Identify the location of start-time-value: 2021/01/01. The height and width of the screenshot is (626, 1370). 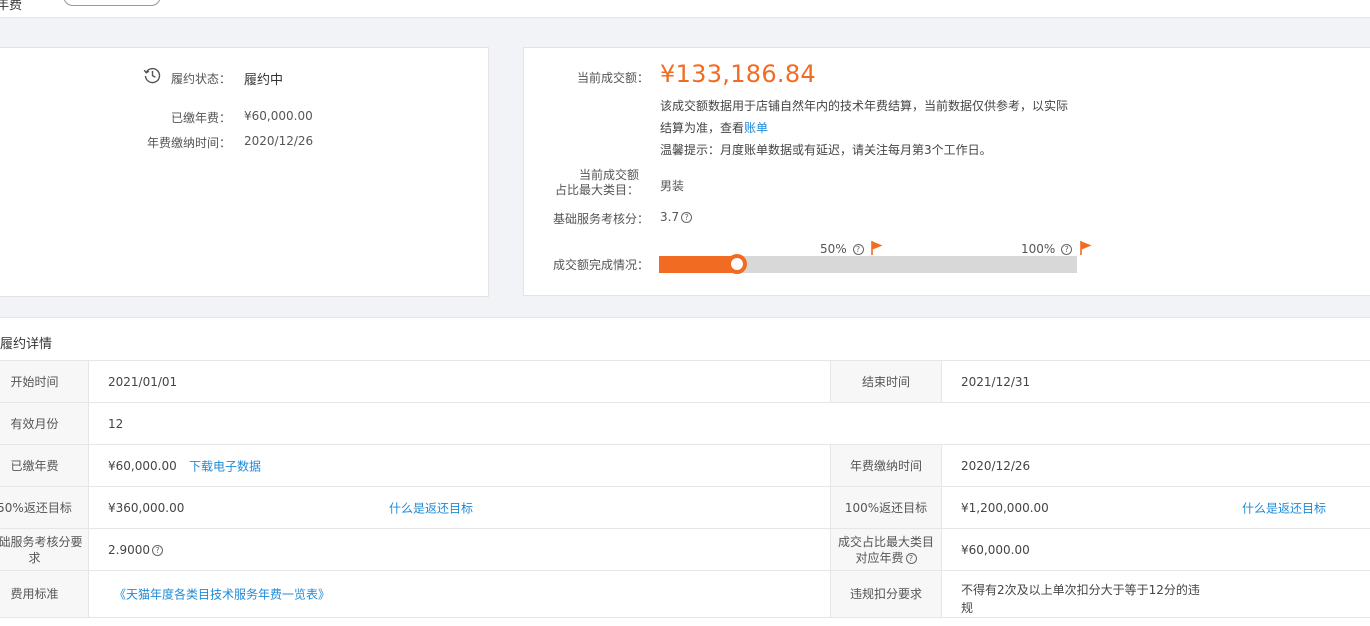
(459, 381).